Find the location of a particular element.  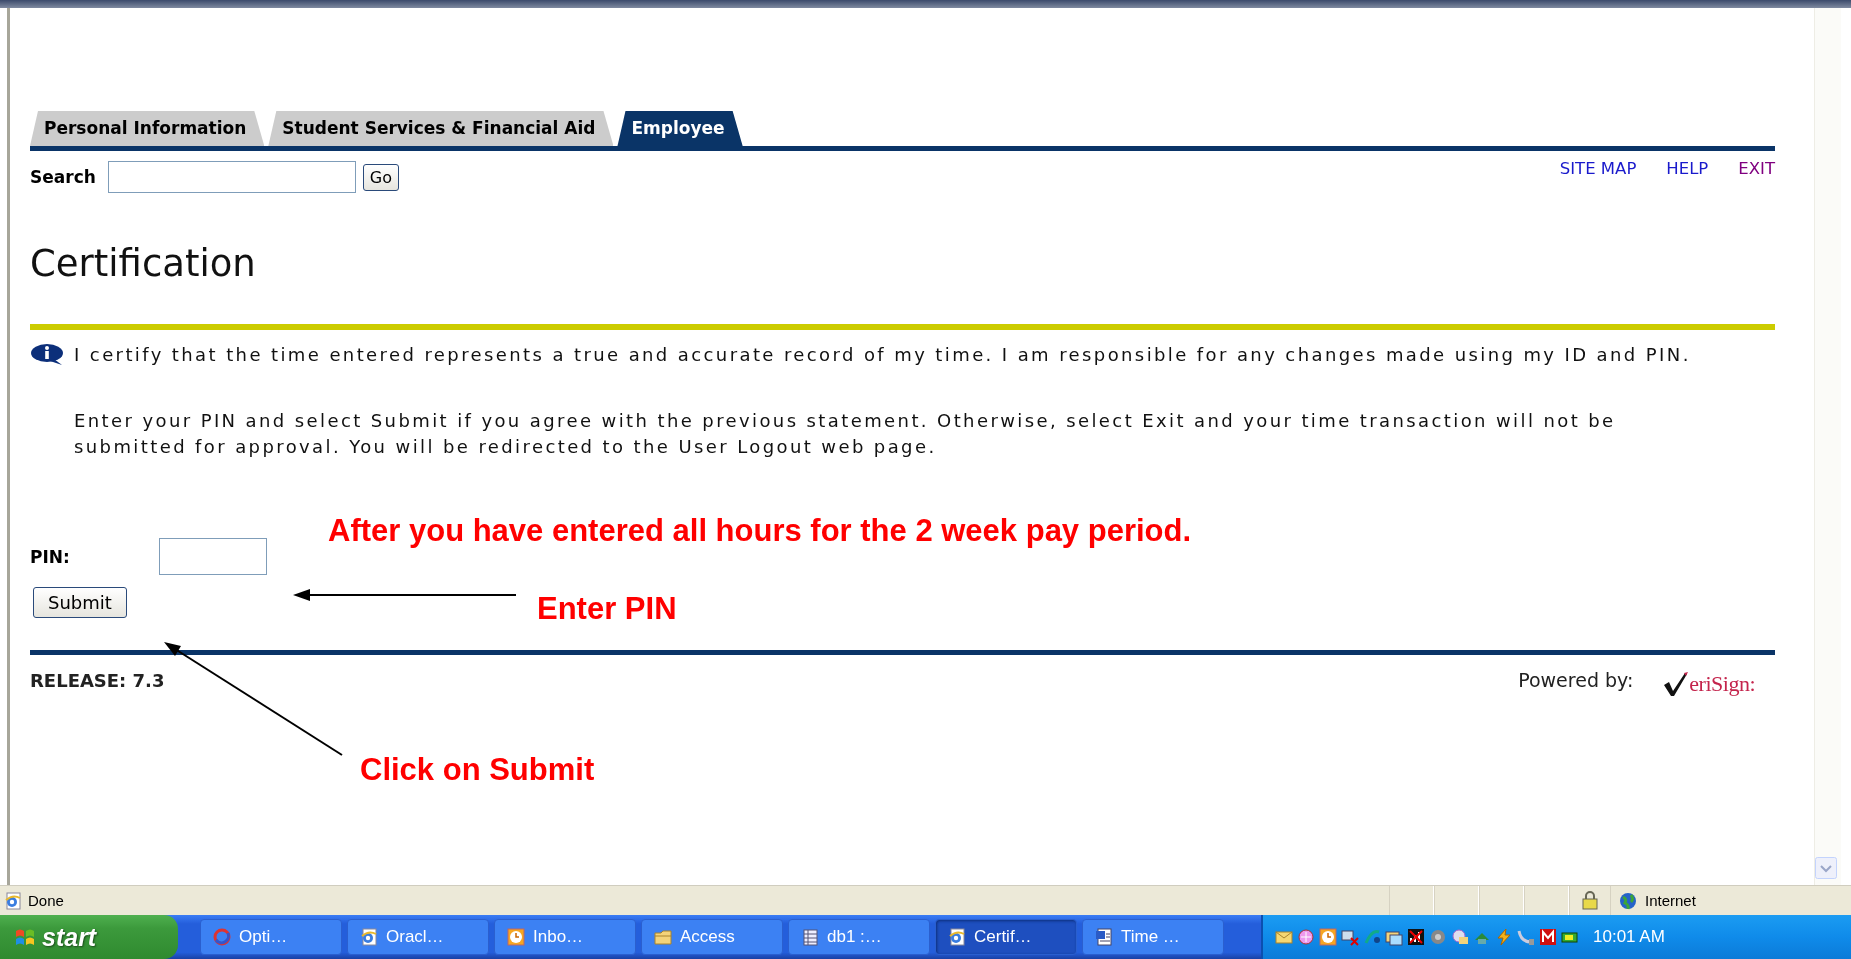

signal-icon is located at coordinates (1416, 937).